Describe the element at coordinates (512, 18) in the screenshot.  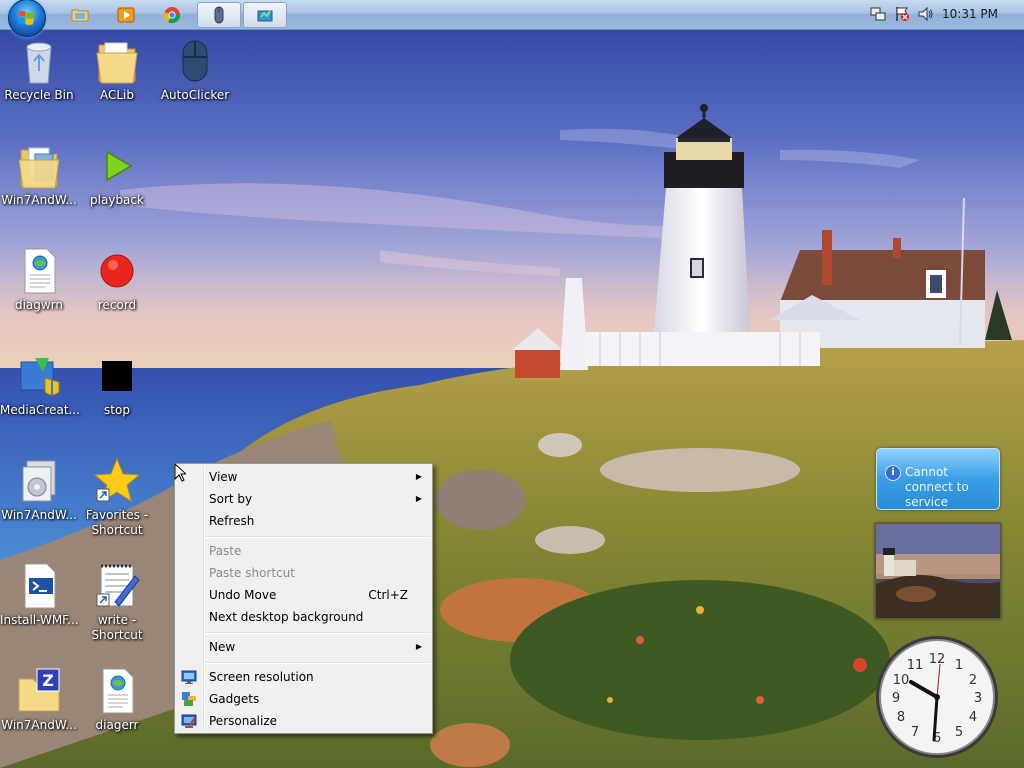
I see `taskbar: 10:31 PM` at that location.